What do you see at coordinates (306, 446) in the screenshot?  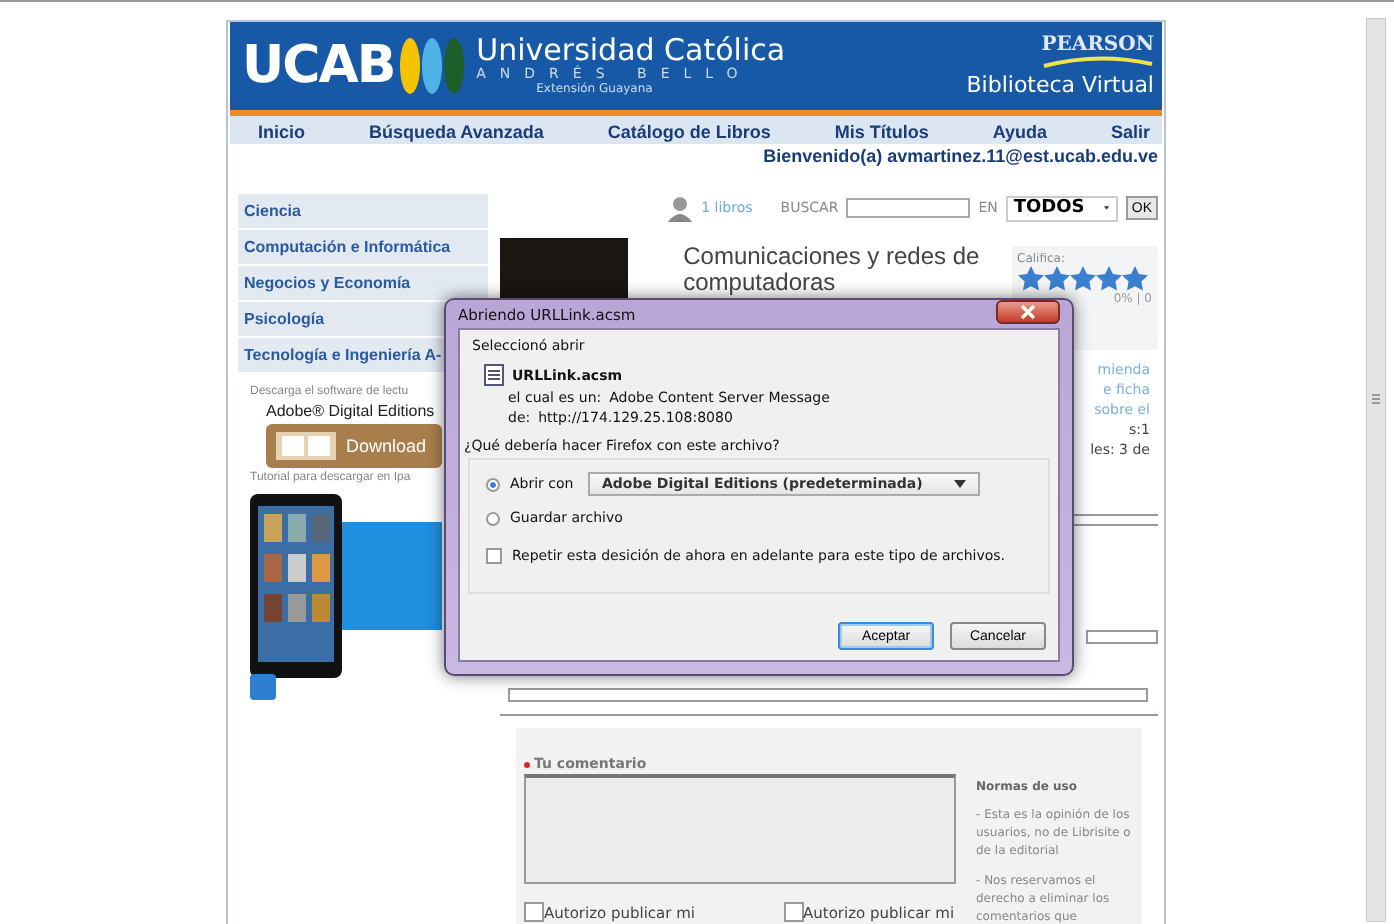 I see `book-icon` at bounding box center [306, 446].